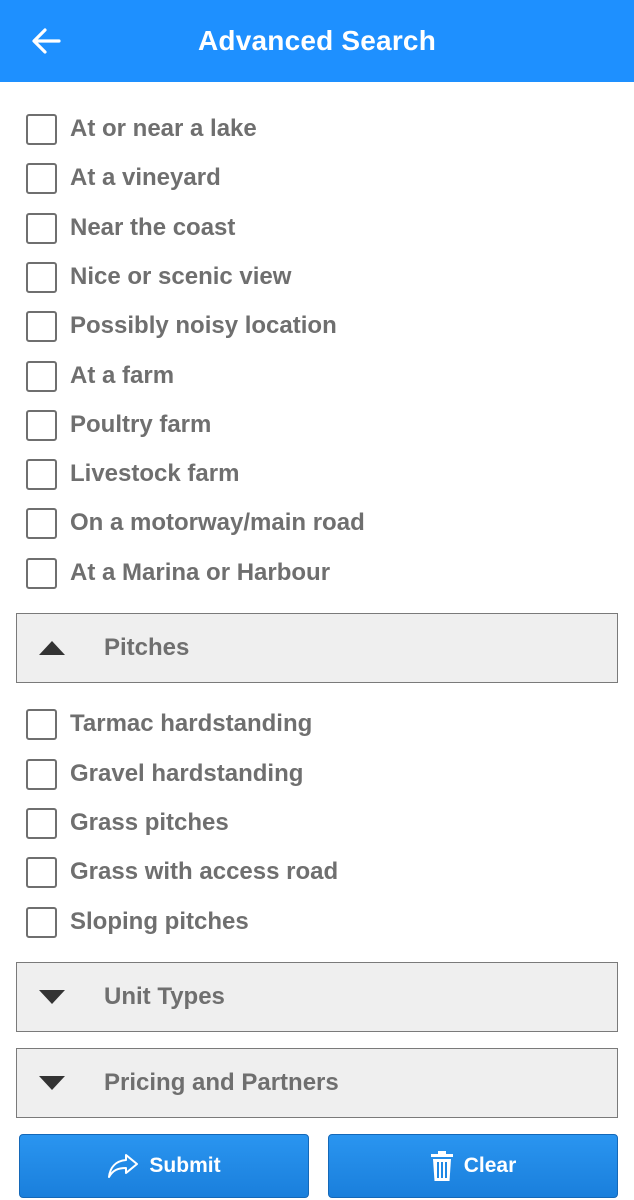  Describe the element at coordinates (204, 871) in the screenshot. I see `checkbox-label: Grass with access road` at that location.